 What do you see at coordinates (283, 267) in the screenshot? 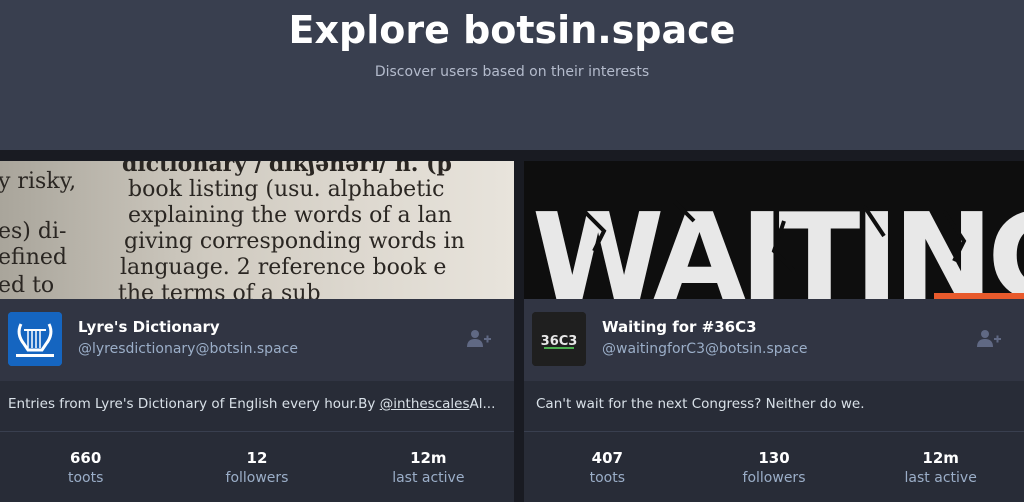
I see `banner-text-line: language. 2 reference book e` at bounding box center [283, 267].